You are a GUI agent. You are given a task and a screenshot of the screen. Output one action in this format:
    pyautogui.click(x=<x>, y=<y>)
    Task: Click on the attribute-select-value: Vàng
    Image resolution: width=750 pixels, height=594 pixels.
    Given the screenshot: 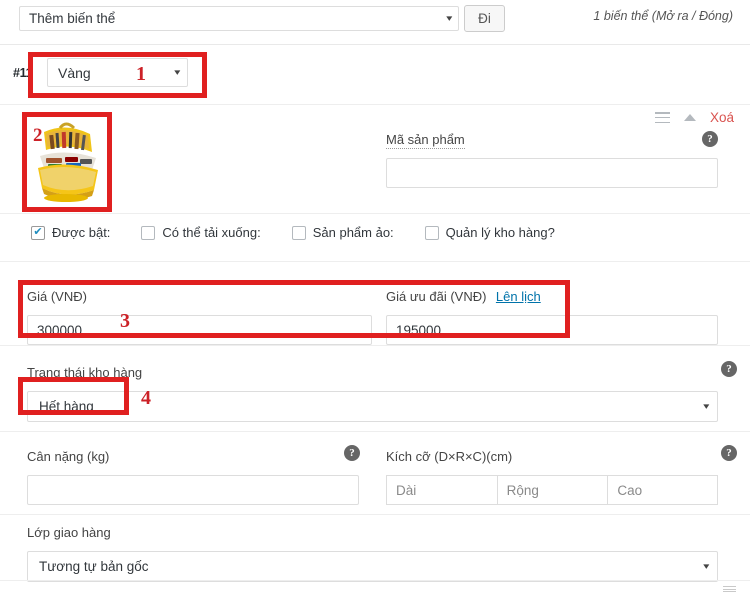 What is the action you would take?
    pyautogui.click(x=74, y=72)
    